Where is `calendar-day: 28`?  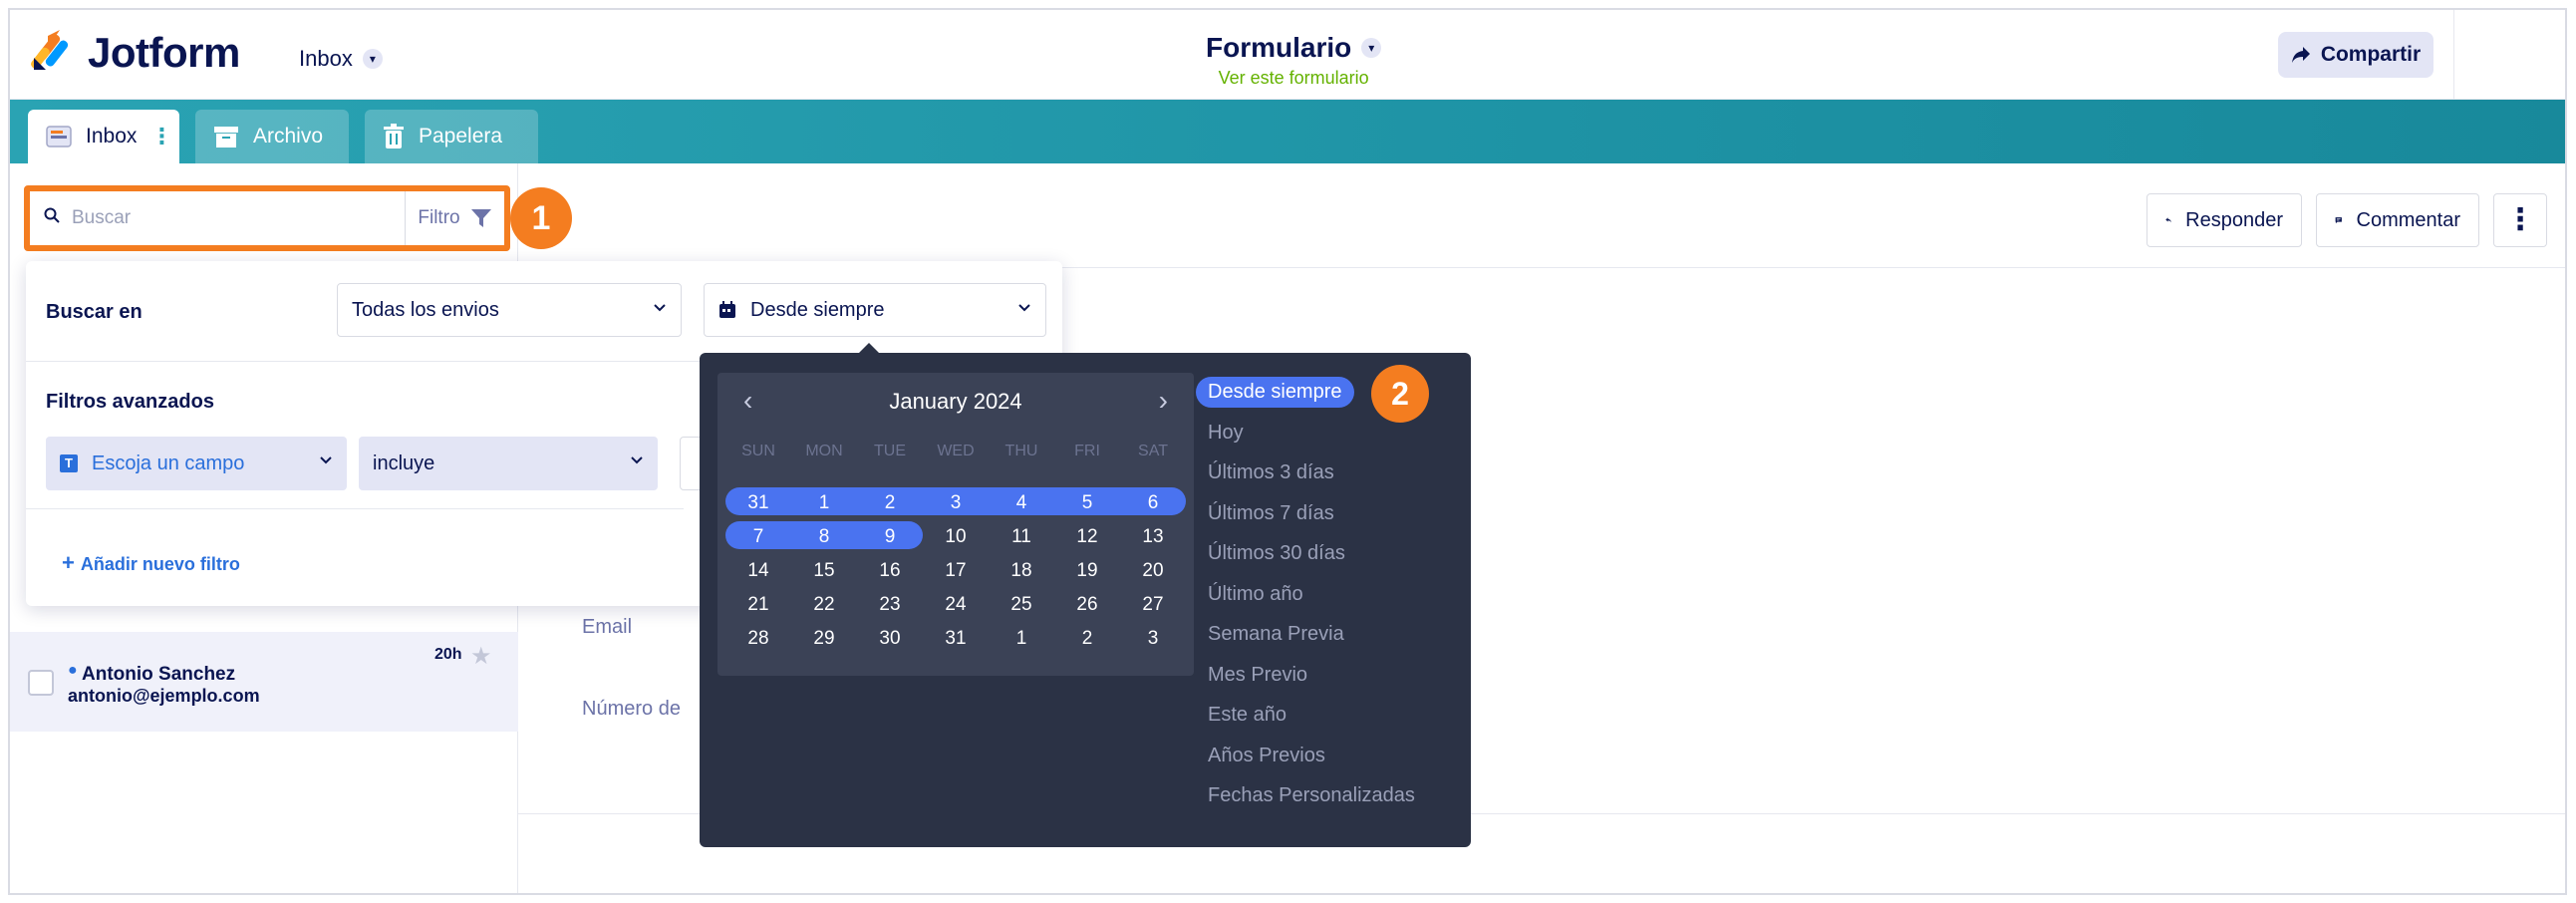 calendar-day: 28 is located at coordinates (758, 639).